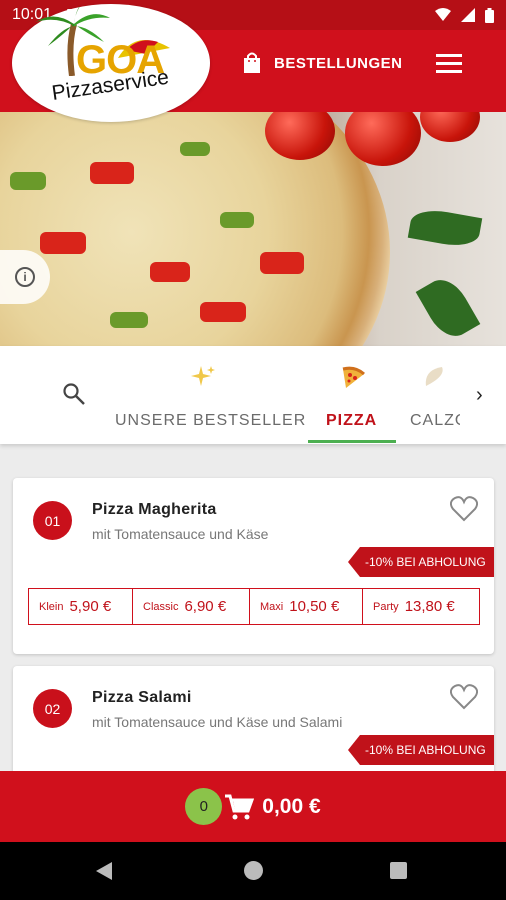 The width and height of the screenshot is (506, 900). What do you see at coordinates (204, 806) in the screenshot?
I see `cart-count-badge: 0` at bounding box center [204, 806].